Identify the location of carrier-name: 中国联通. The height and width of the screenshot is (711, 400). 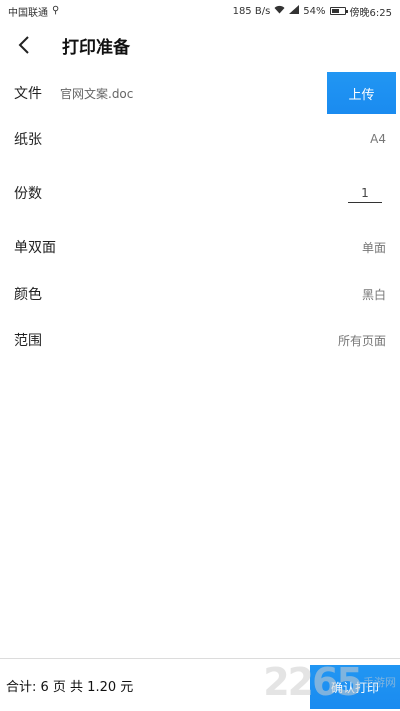
(28, 13).